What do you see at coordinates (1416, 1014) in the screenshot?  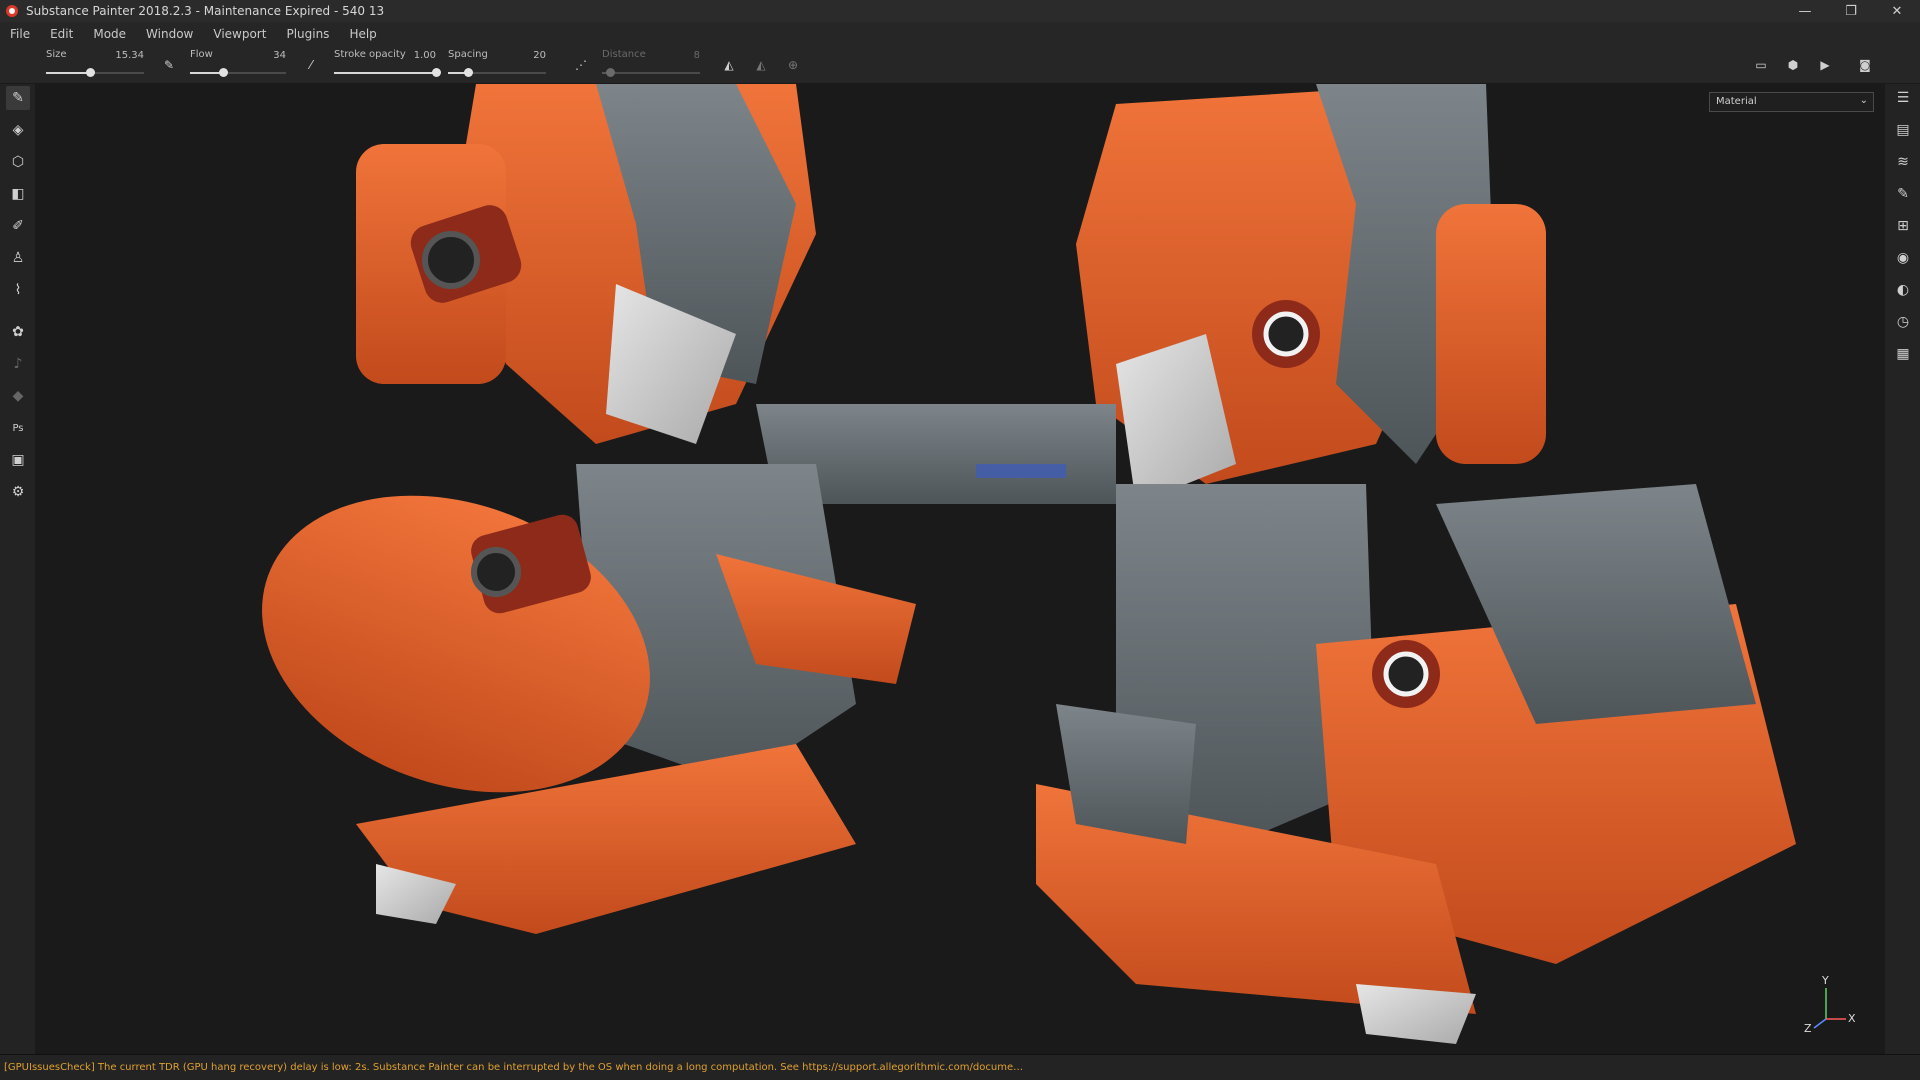 I see `right-foot-heel` at bounding box center [1416, 1014].